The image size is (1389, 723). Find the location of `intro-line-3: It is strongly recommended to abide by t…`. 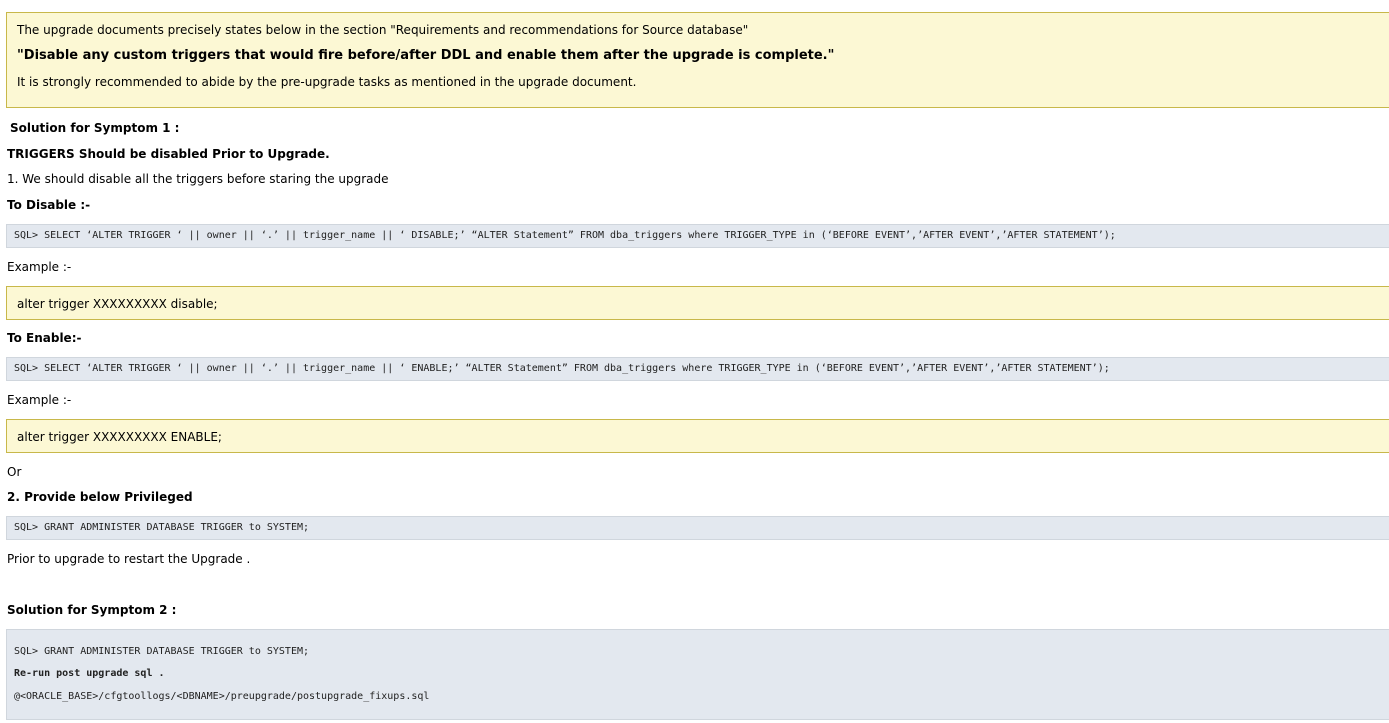

intro-line-3: It is strongly recommended to abide by t… is located at coordinates (327, 82).